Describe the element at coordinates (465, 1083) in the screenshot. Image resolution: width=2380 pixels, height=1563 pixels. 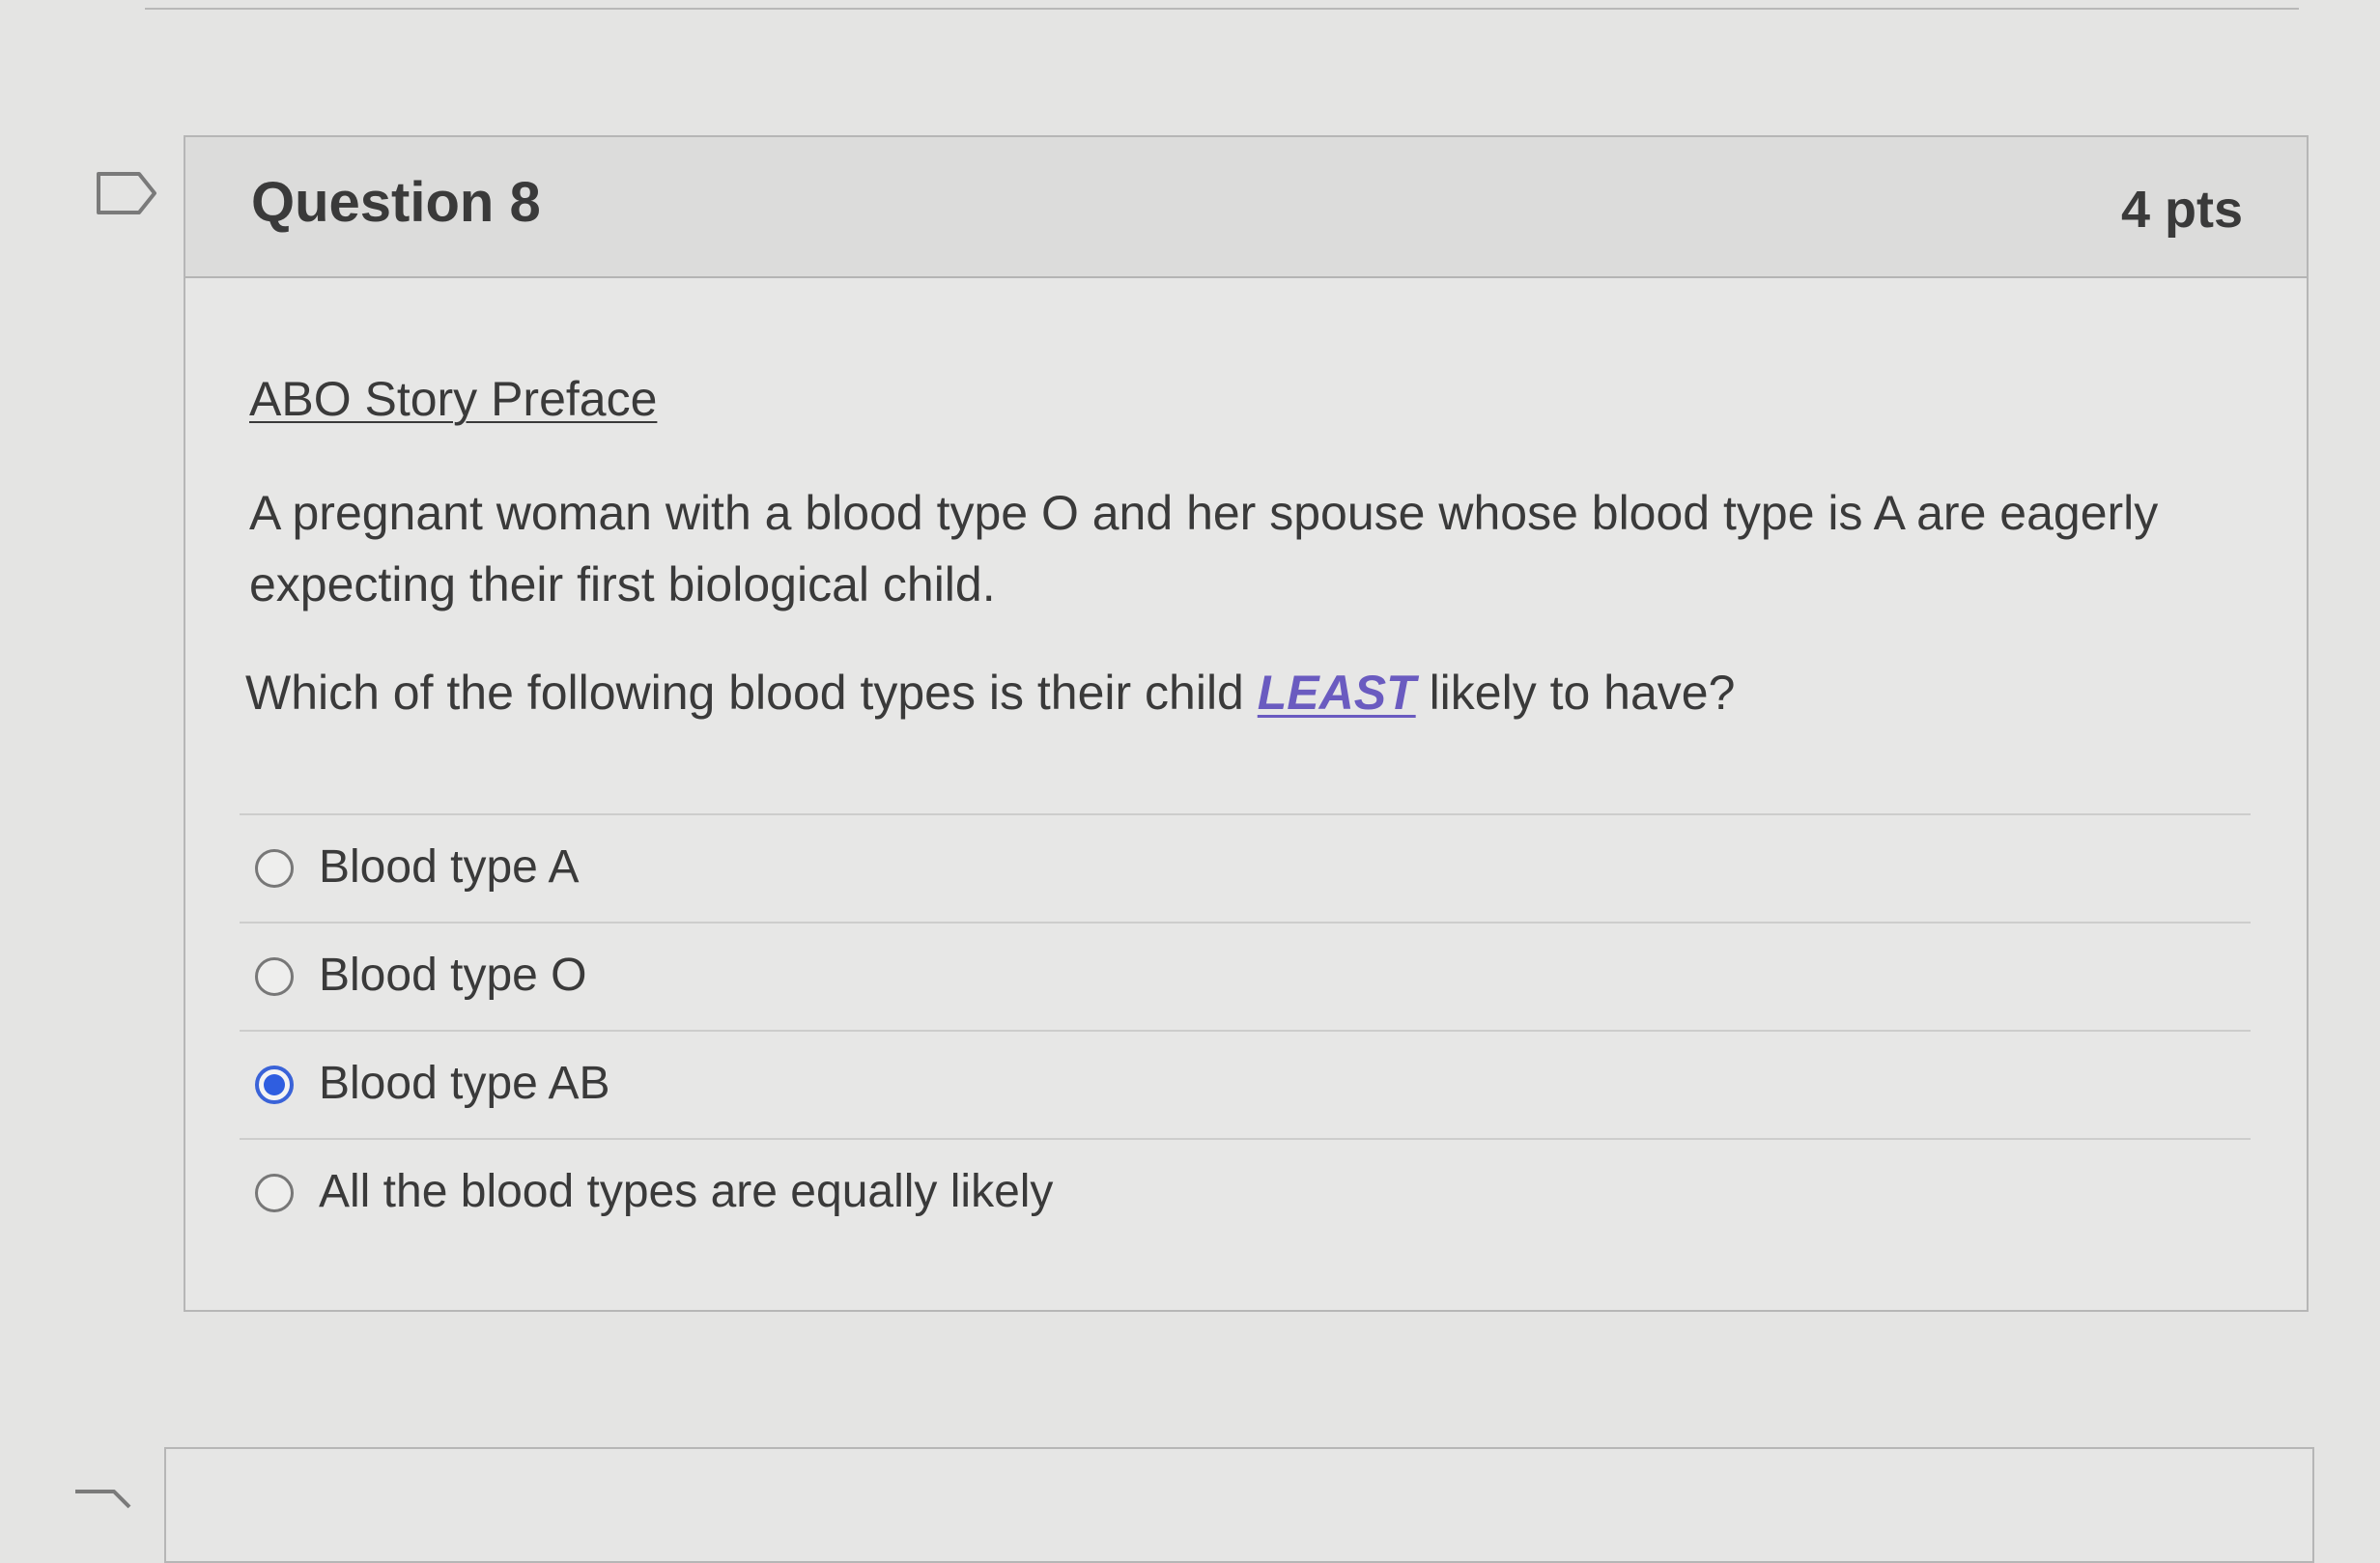
I see `answer-label: Blood type AB` at that location.